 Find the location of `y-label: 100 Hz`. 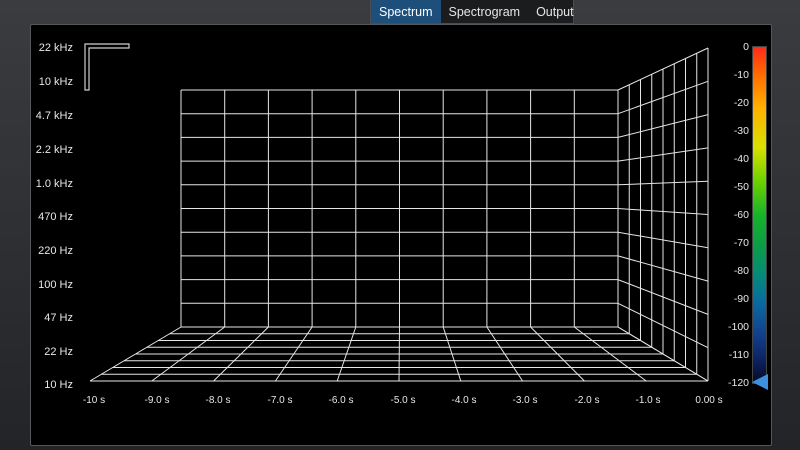

y-label: 100 Hz is located at coordinates (55, 285).